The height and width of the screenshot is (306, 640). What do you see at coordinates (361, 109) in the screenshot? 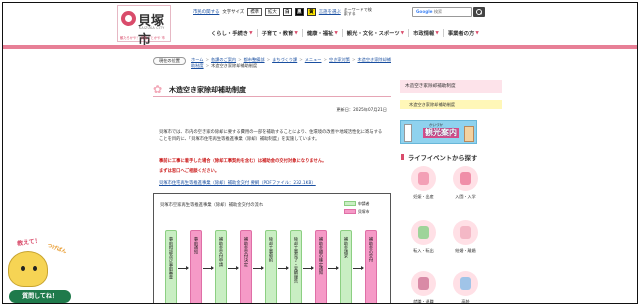
I see `updated-date: 更新日：2025年07月21日` at bounding box center [361, 109].